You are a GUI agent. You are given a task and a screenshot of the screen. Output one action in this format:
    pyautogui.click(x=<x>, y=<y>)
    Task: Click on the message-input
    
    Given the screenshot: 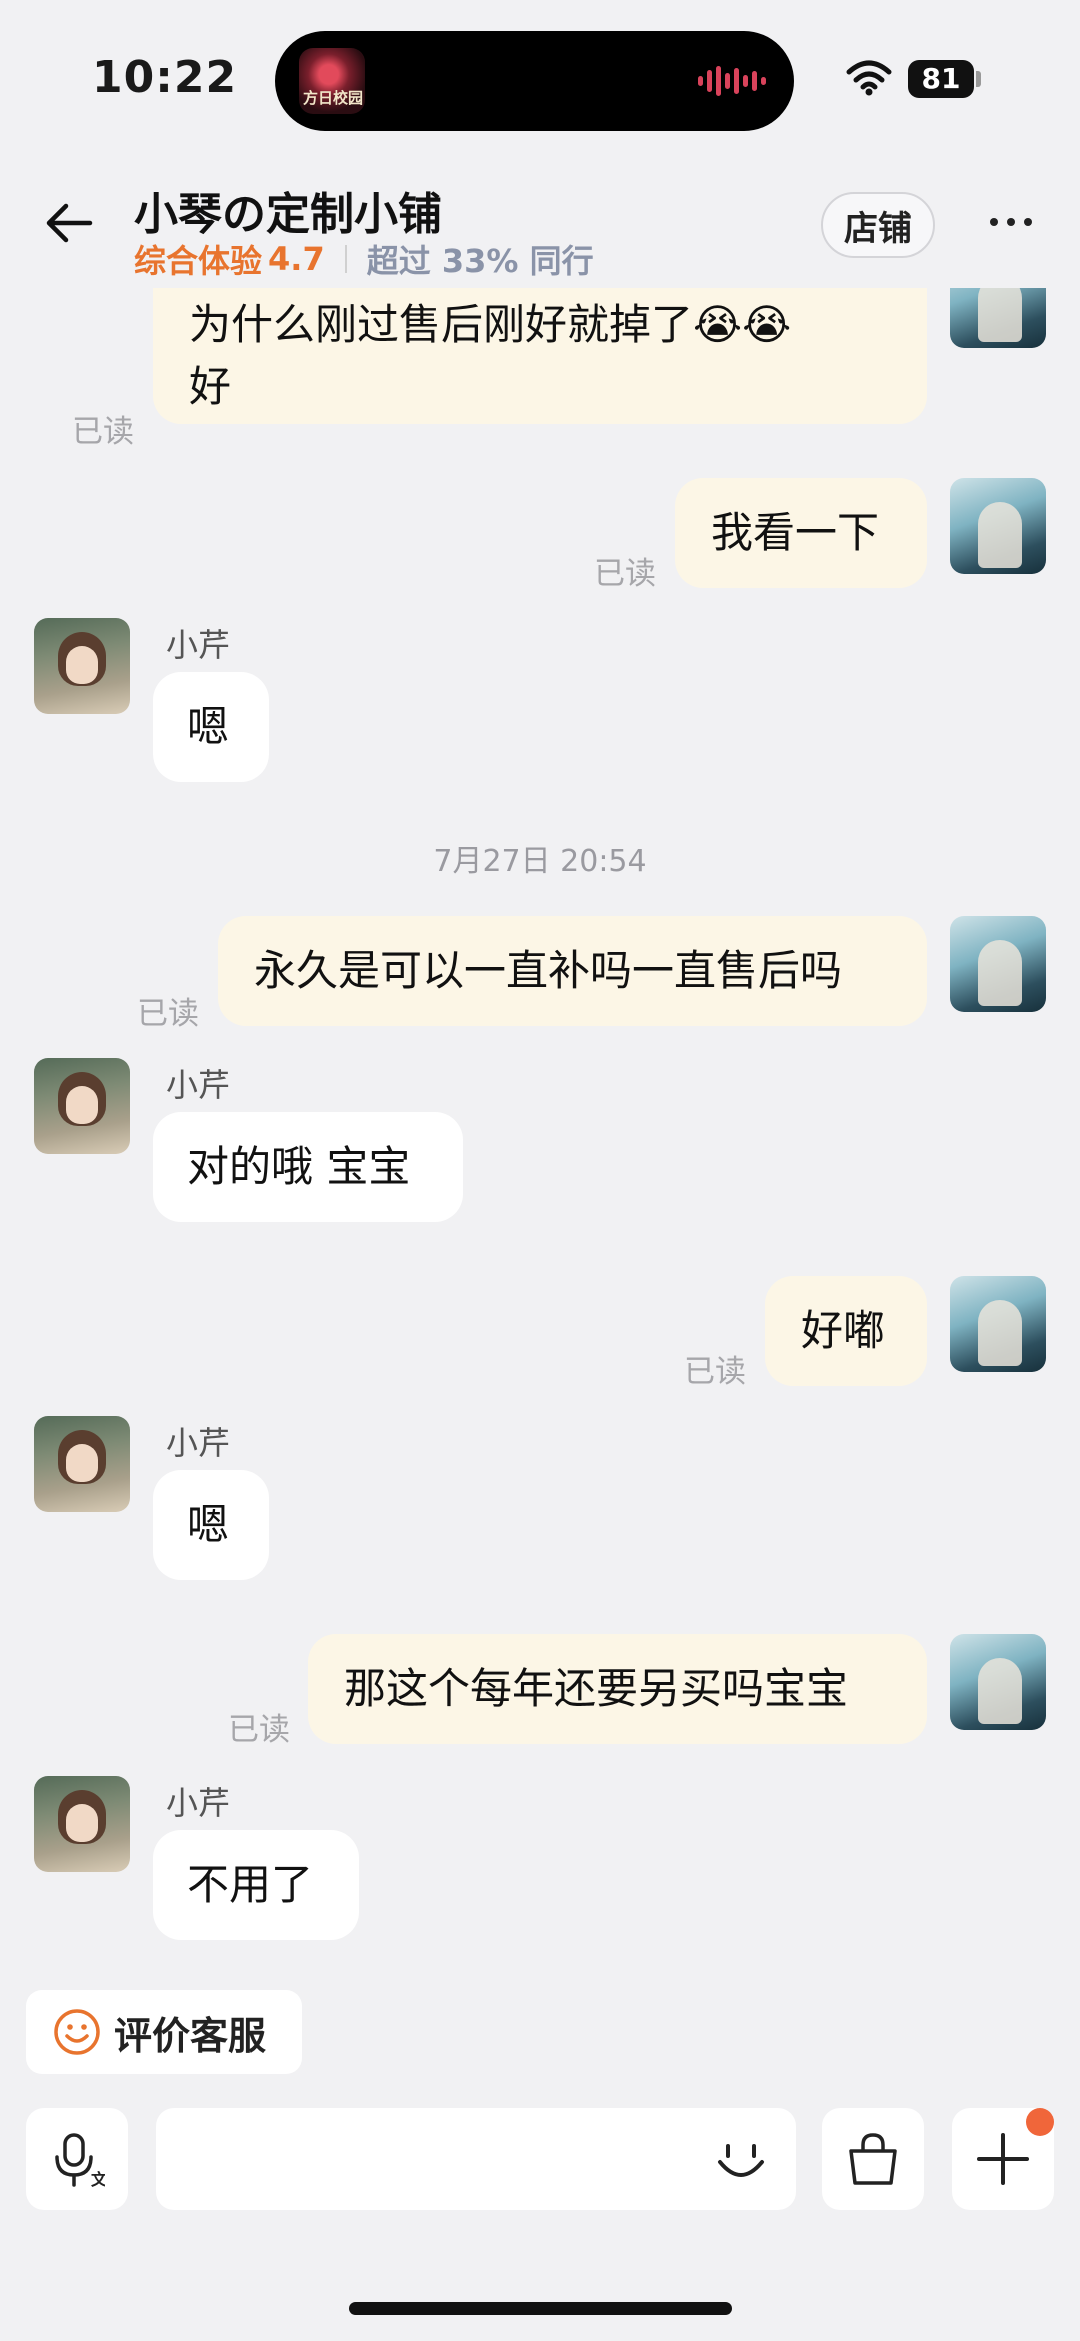 What is the action you would take?
    pyautogui.click(x=476, y=2159)
    